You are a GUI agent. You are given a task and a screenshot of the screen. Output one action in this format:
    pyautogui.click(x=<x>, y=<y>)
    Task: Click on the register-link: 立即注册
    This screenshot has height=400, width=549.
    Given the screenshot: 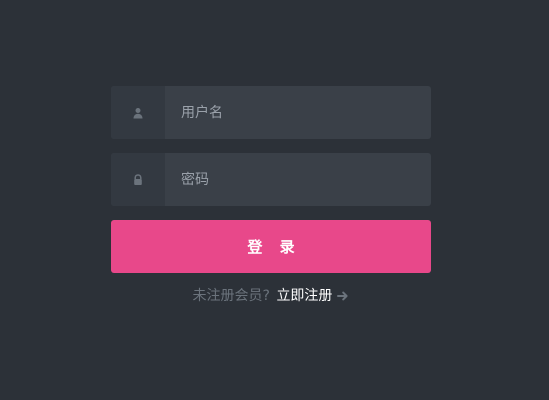 What is the action you would take?
    pyautogui.click(x=312, y=296)
    